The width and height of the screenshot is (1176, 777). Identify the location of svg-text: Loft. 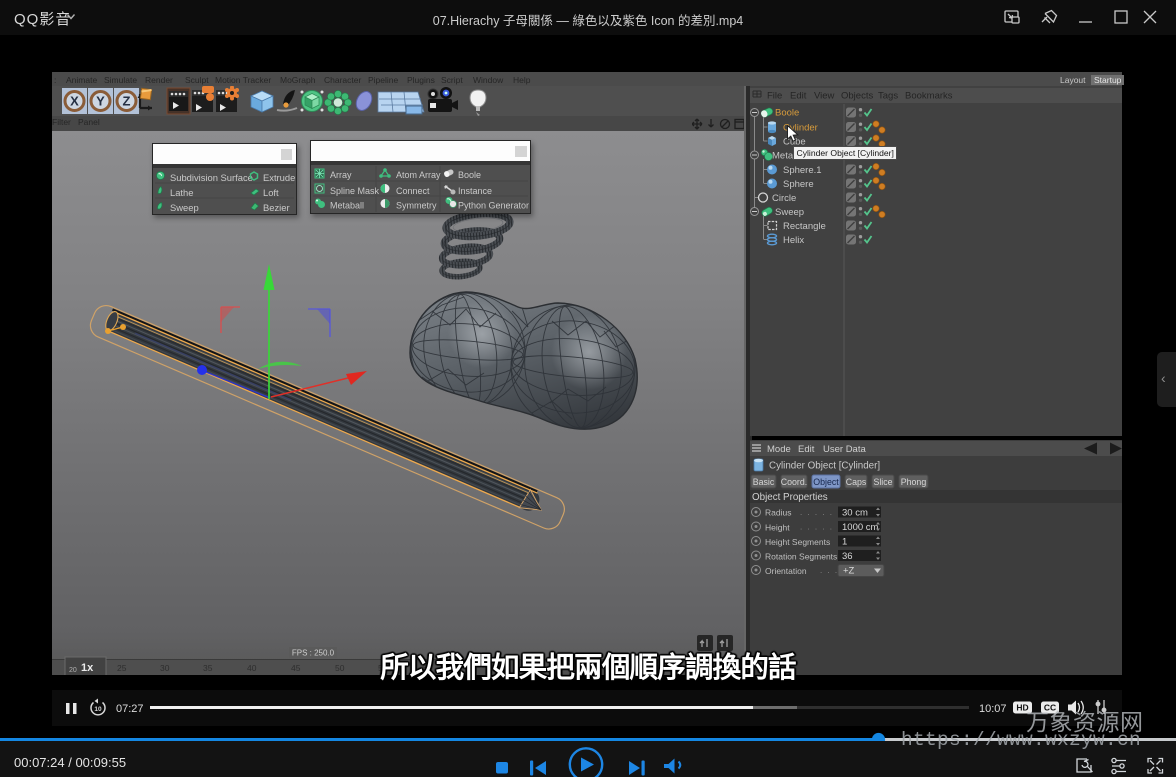
(271, 192).